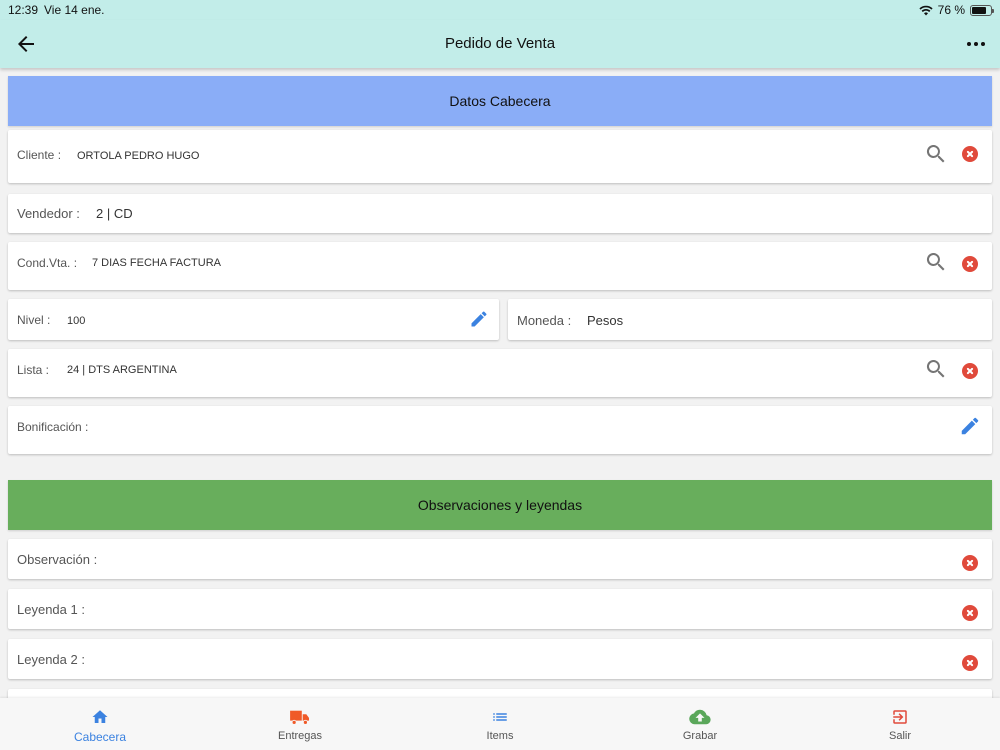 Image resolution: width=1000 pixels, height=750 pixels. Describe the element at coordinates (500, 373) in the screenshot. I see `lista-field: Lista : 24 | DTS ARGENTINA` at that location.